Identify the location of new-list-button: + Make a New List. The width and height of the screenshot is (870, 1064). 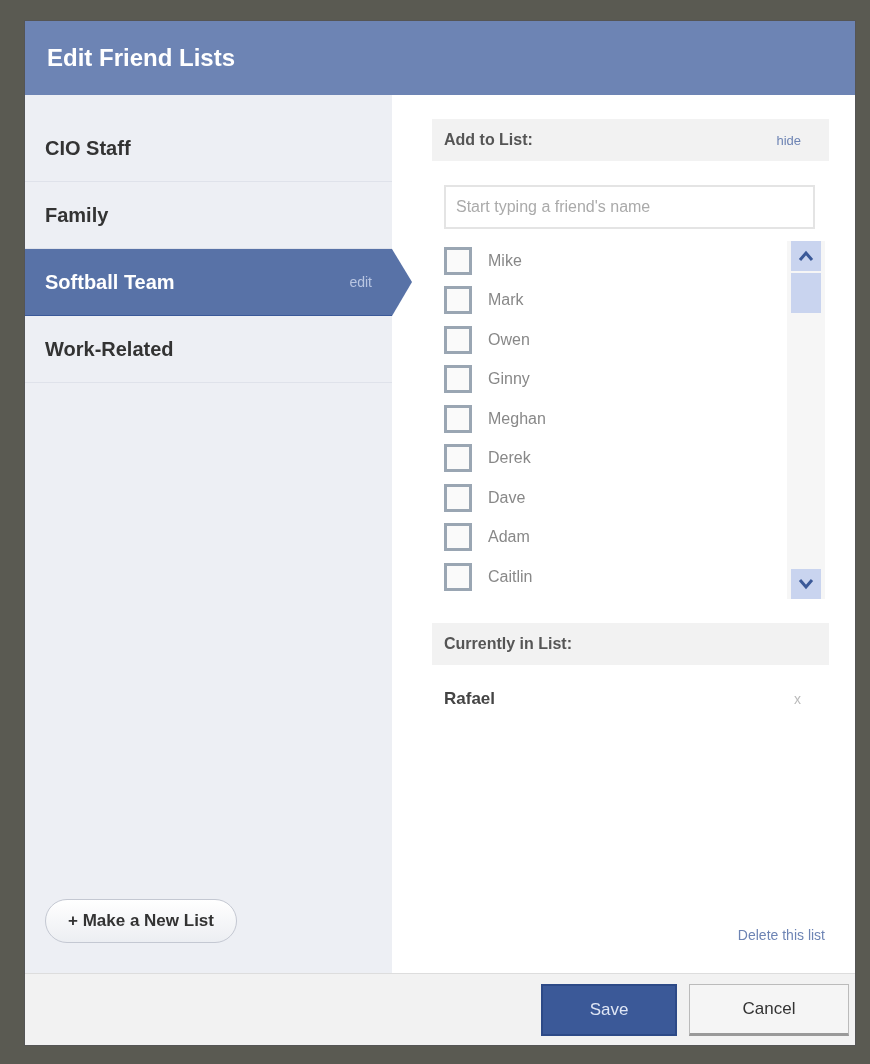
(141, 921).